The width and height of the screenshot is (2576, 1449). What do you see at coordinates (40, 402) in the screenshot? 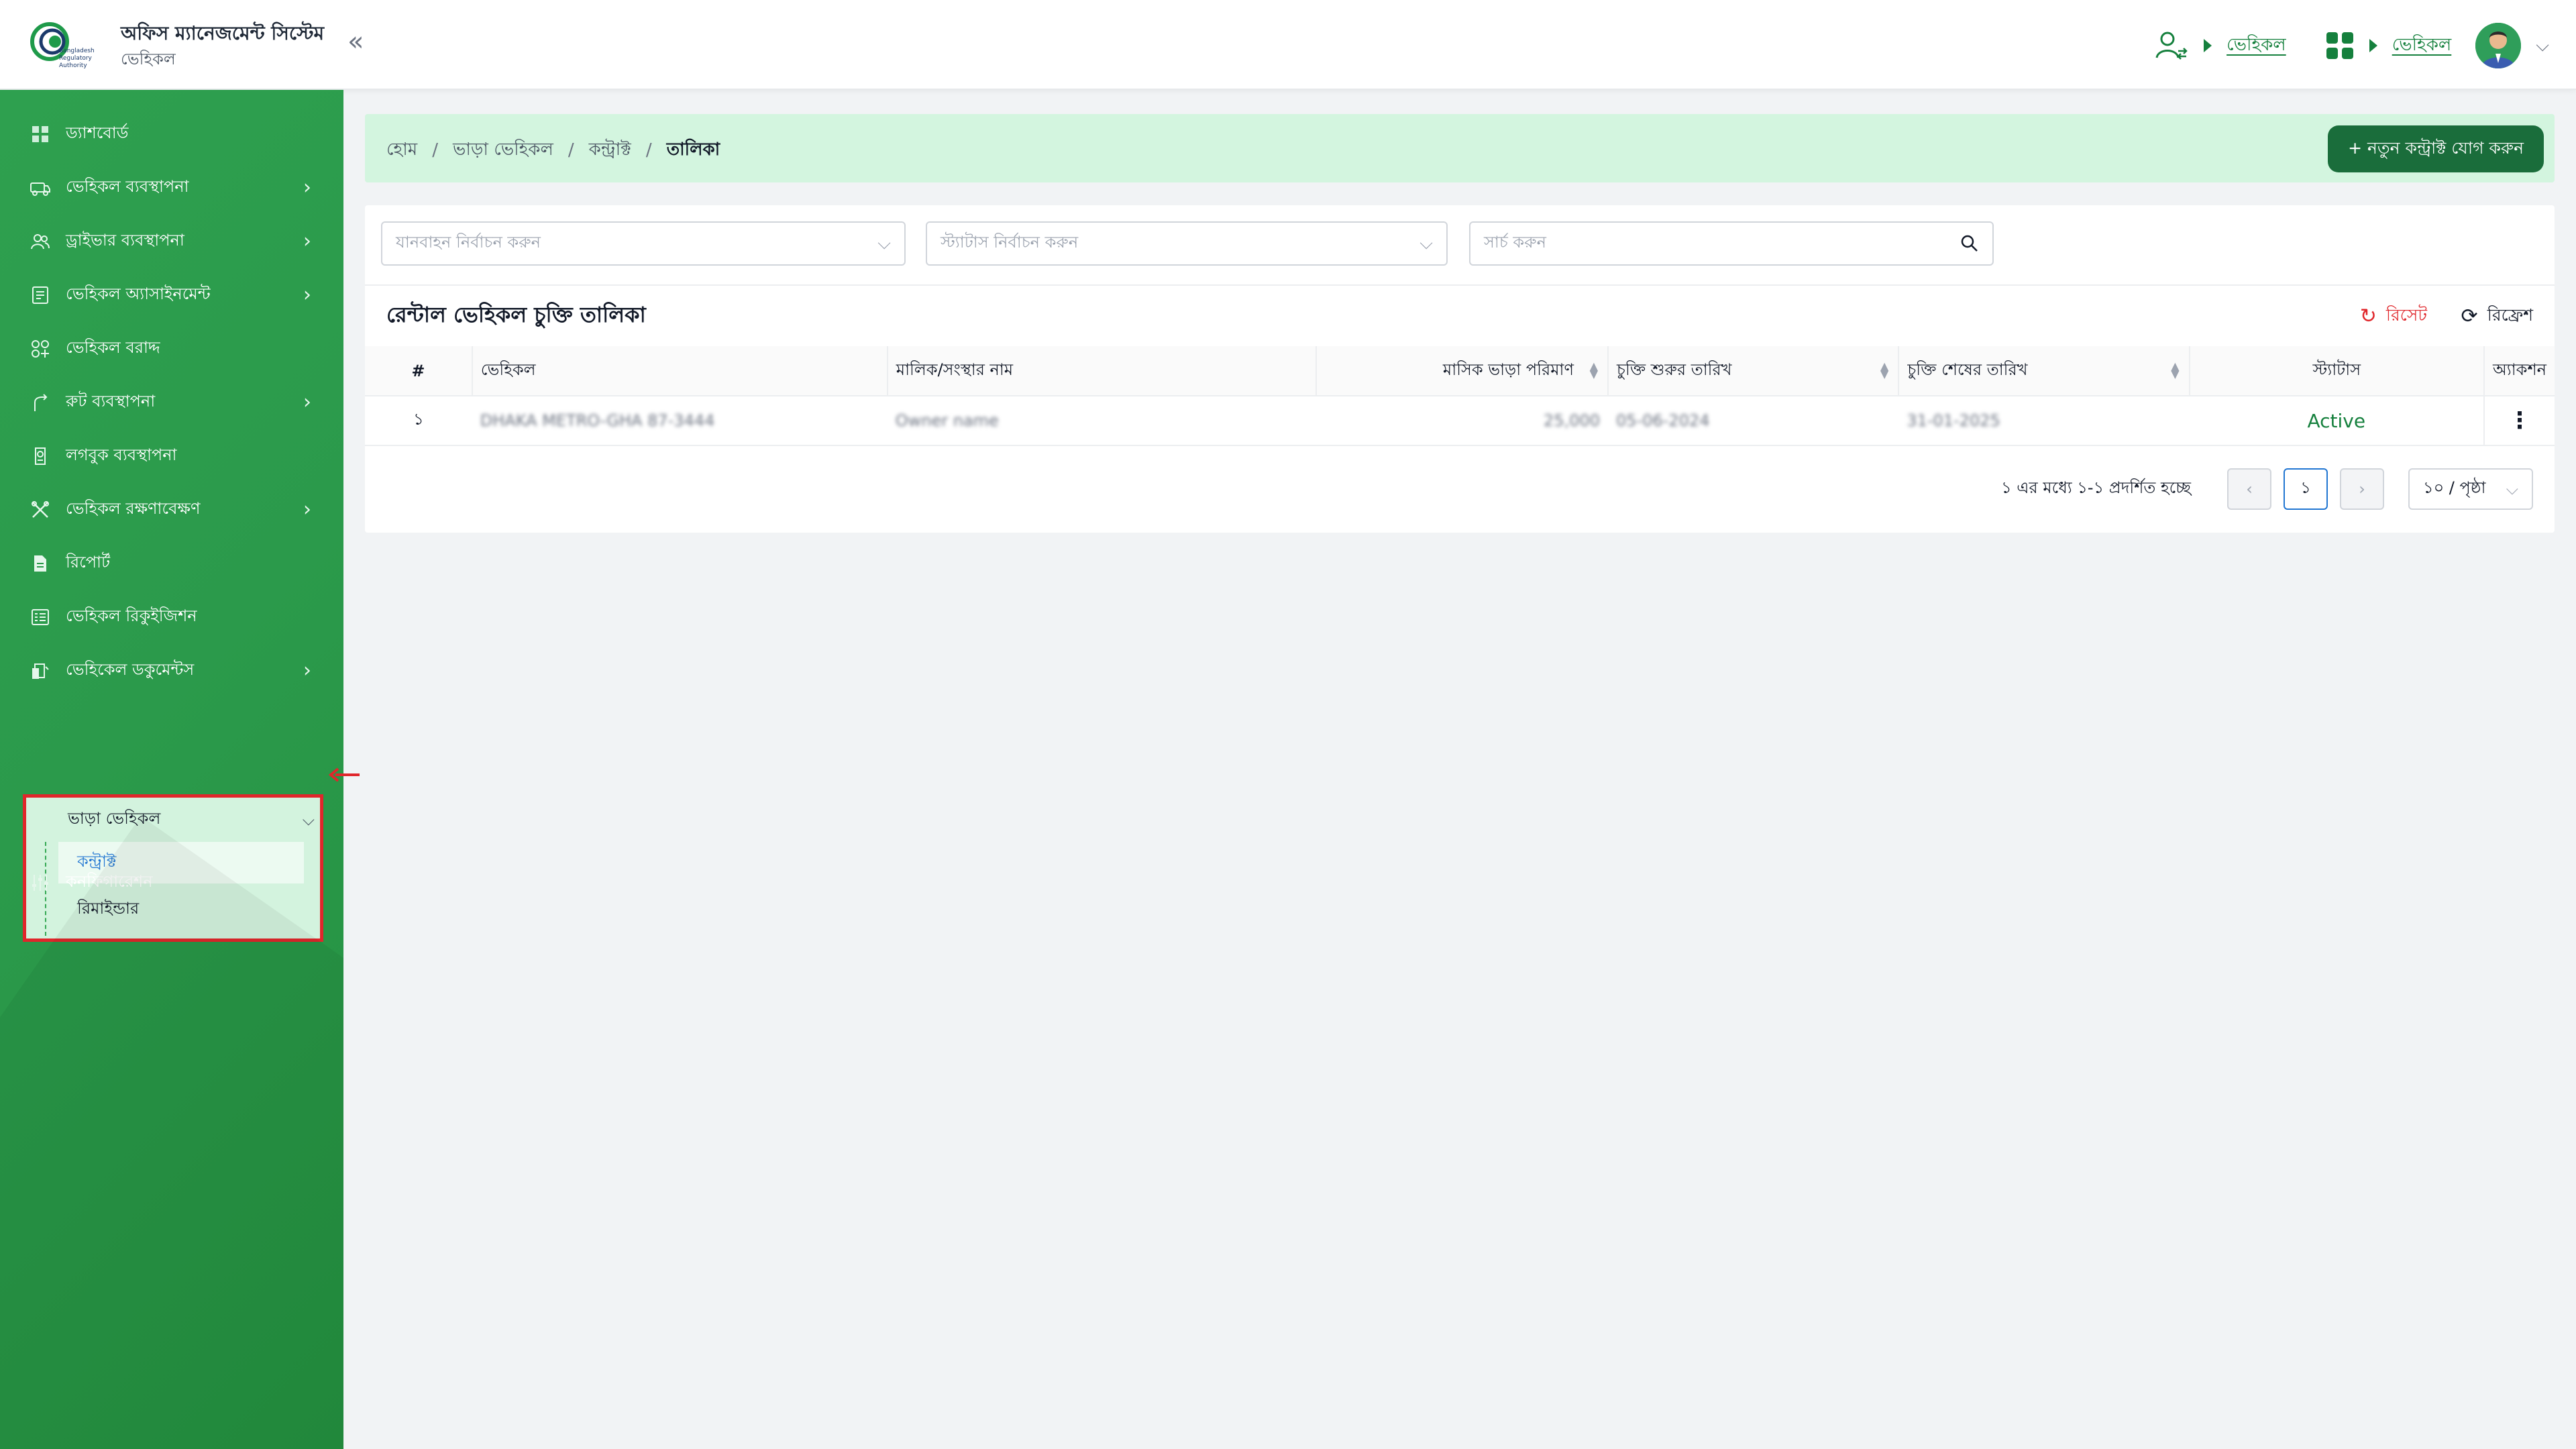
I see `route-icon` at bounding box center [40, 402].